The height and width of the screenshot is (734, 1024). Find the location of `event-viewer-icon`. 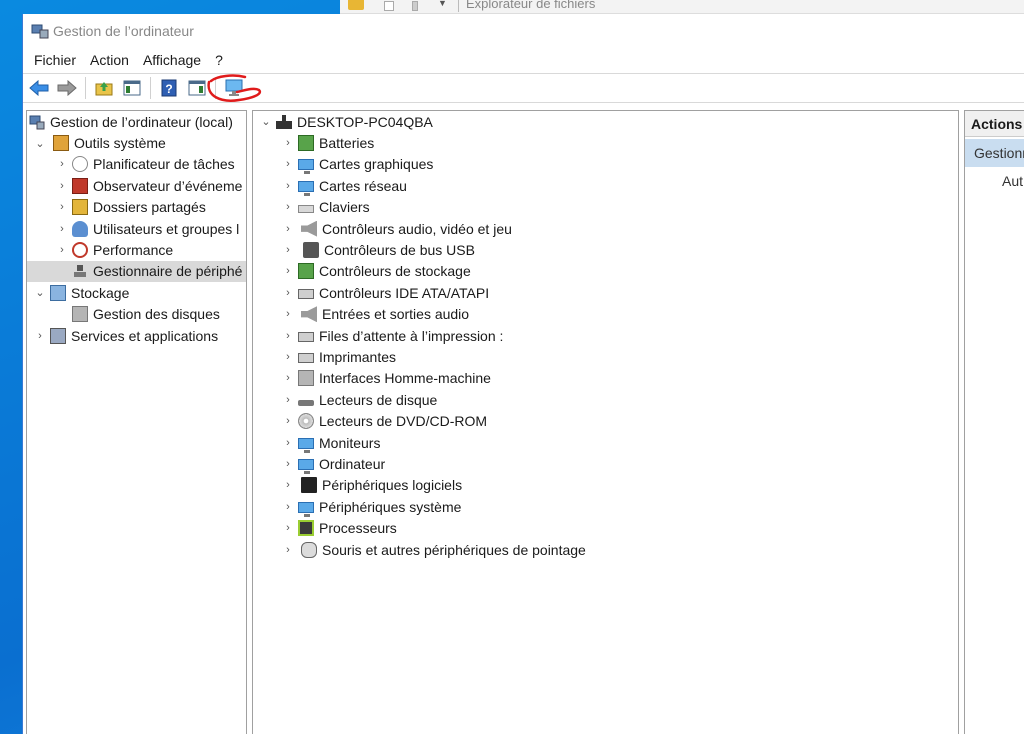

event-viewer-icon is located at coordinates (80, 185).